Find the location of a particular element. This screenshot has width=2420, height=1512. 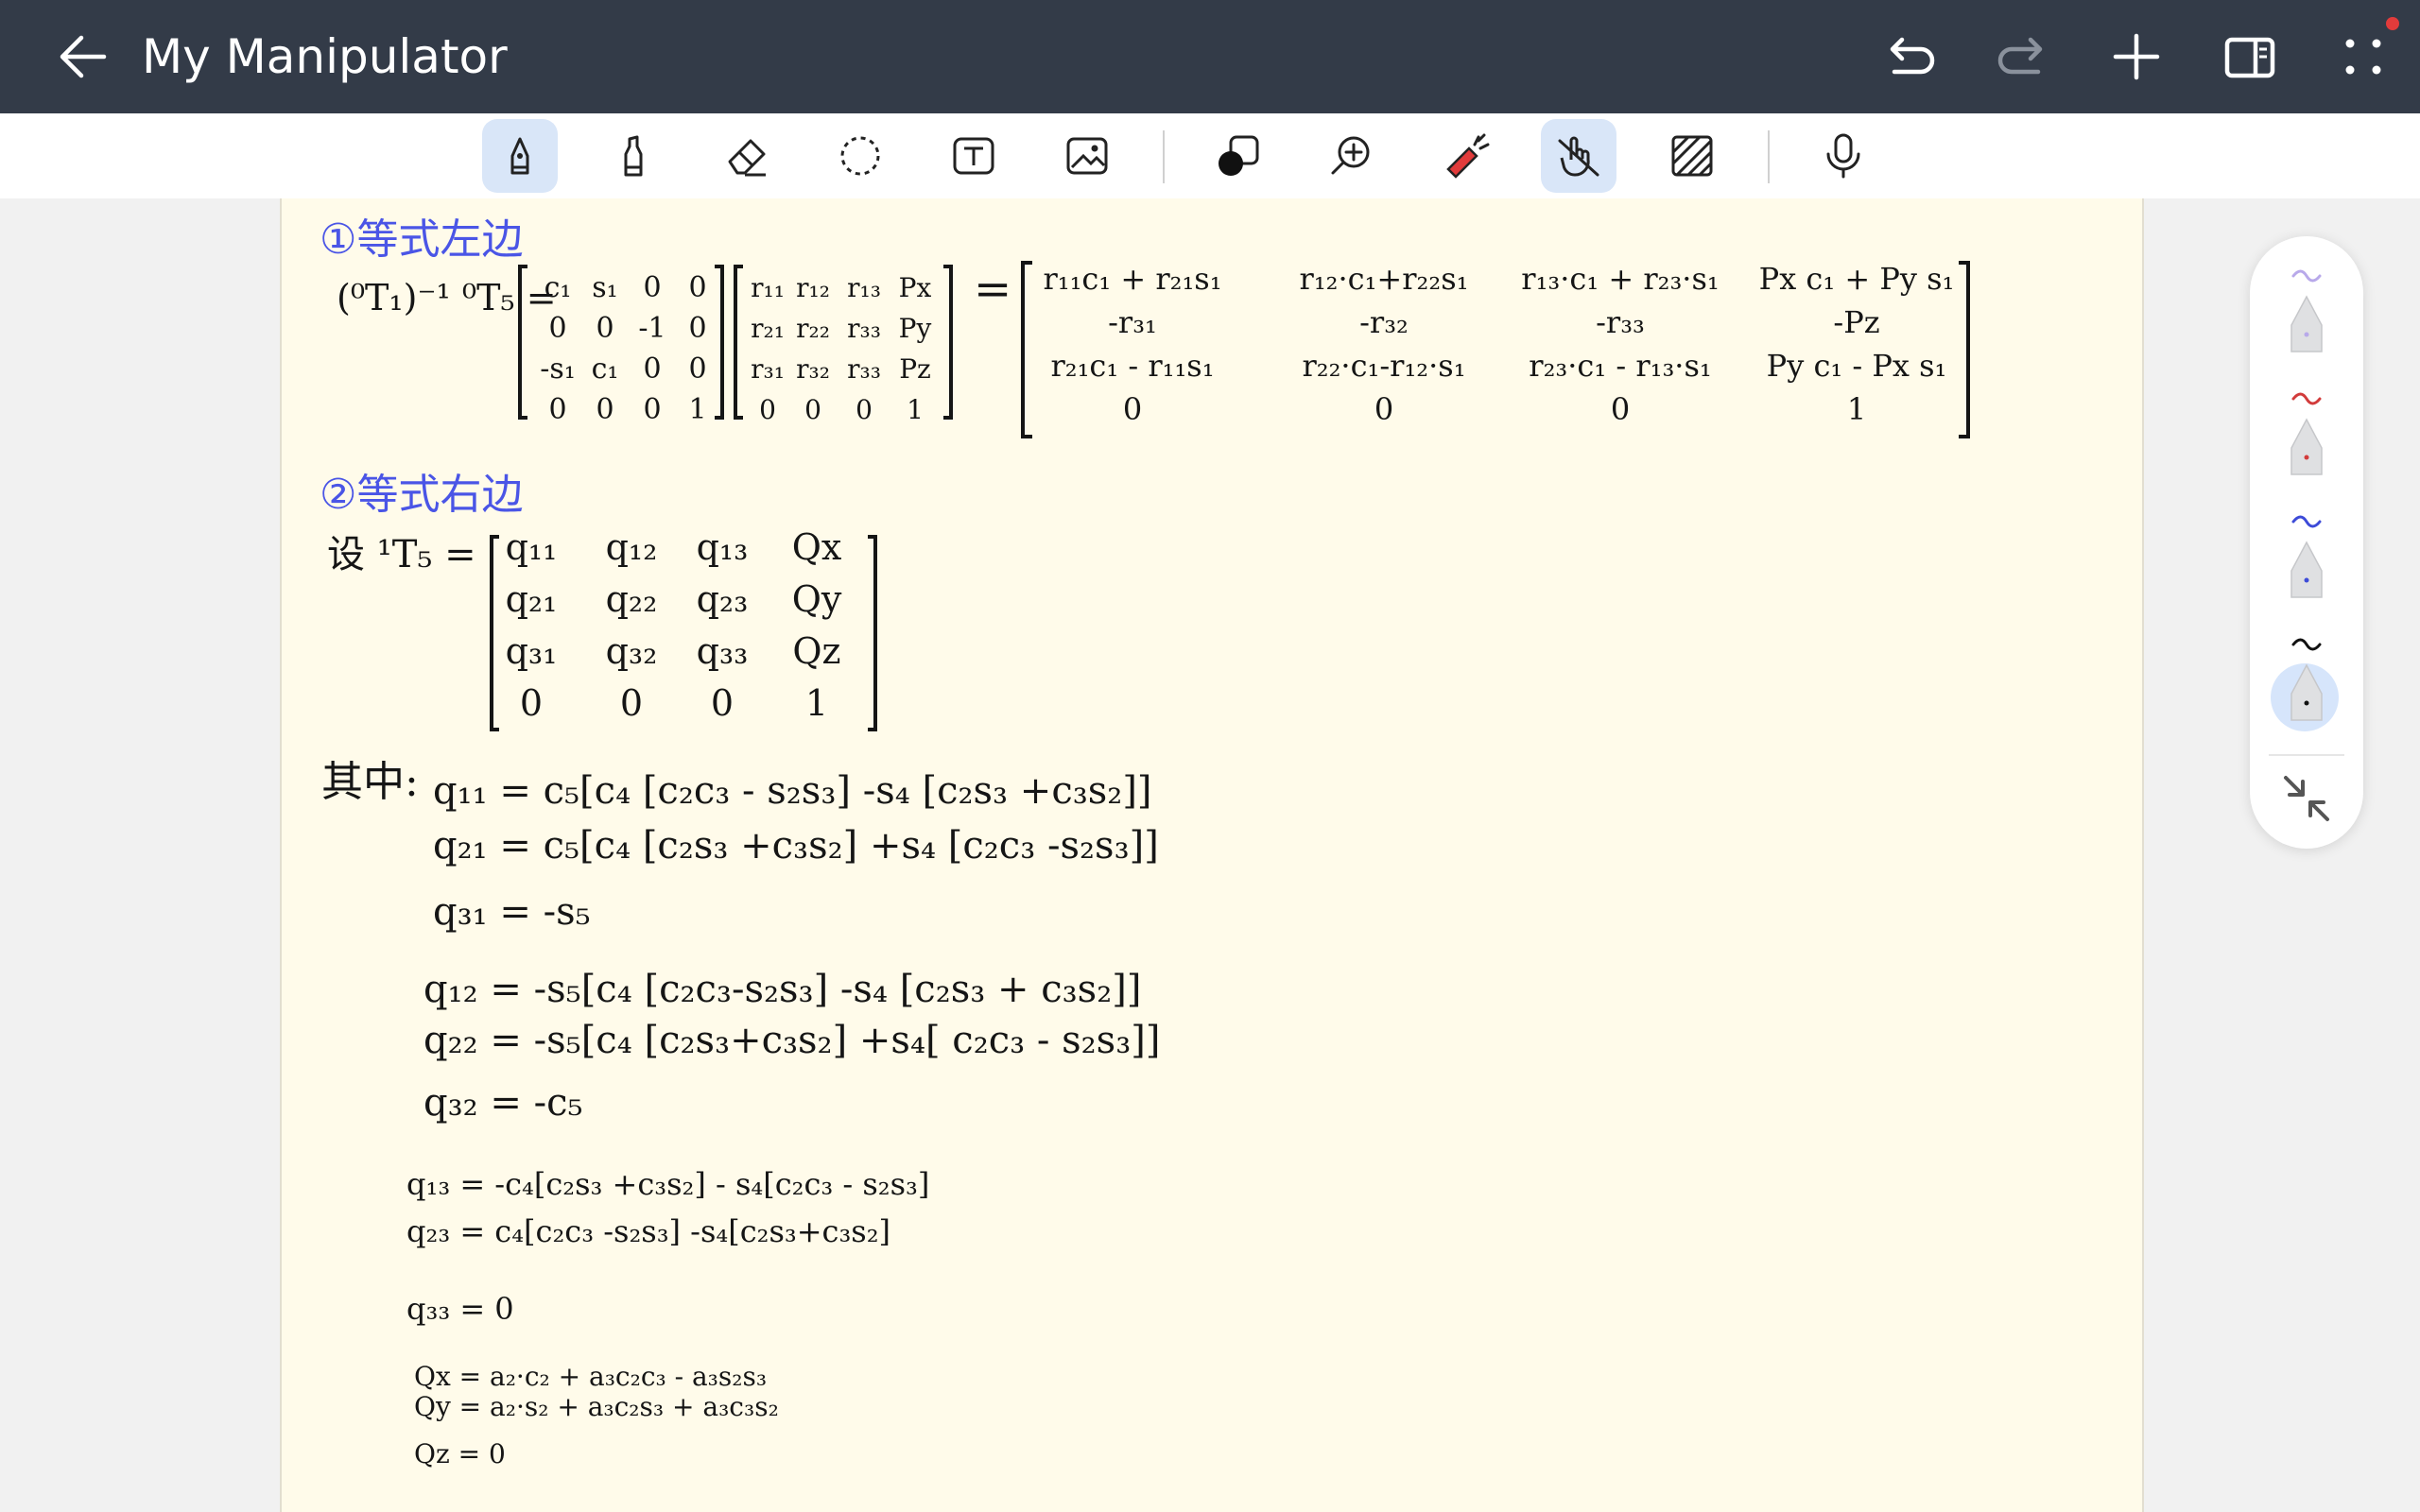

m2-cell: r₃₁ is located at coordinates (768, 369).